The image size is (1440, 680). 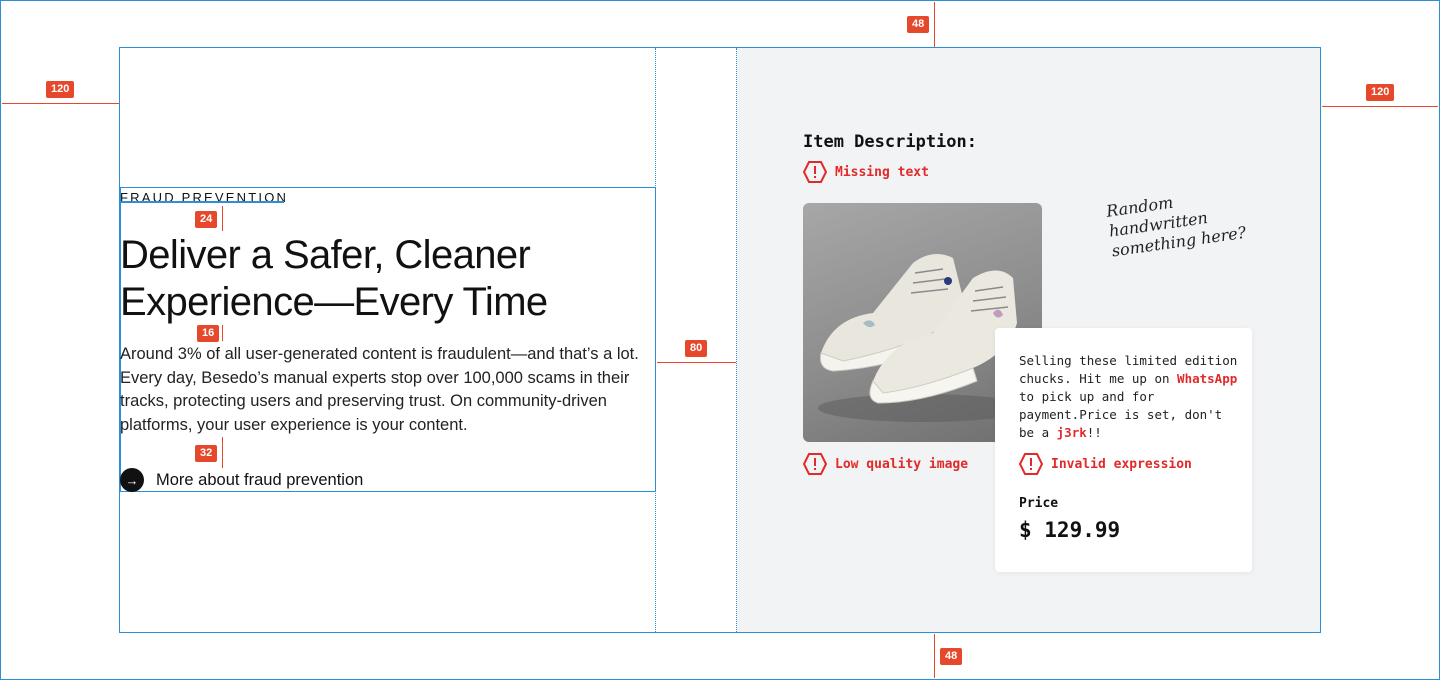 I want to click on invalid-expression-warning: Invalid expression, so click(x=1105, y=464).